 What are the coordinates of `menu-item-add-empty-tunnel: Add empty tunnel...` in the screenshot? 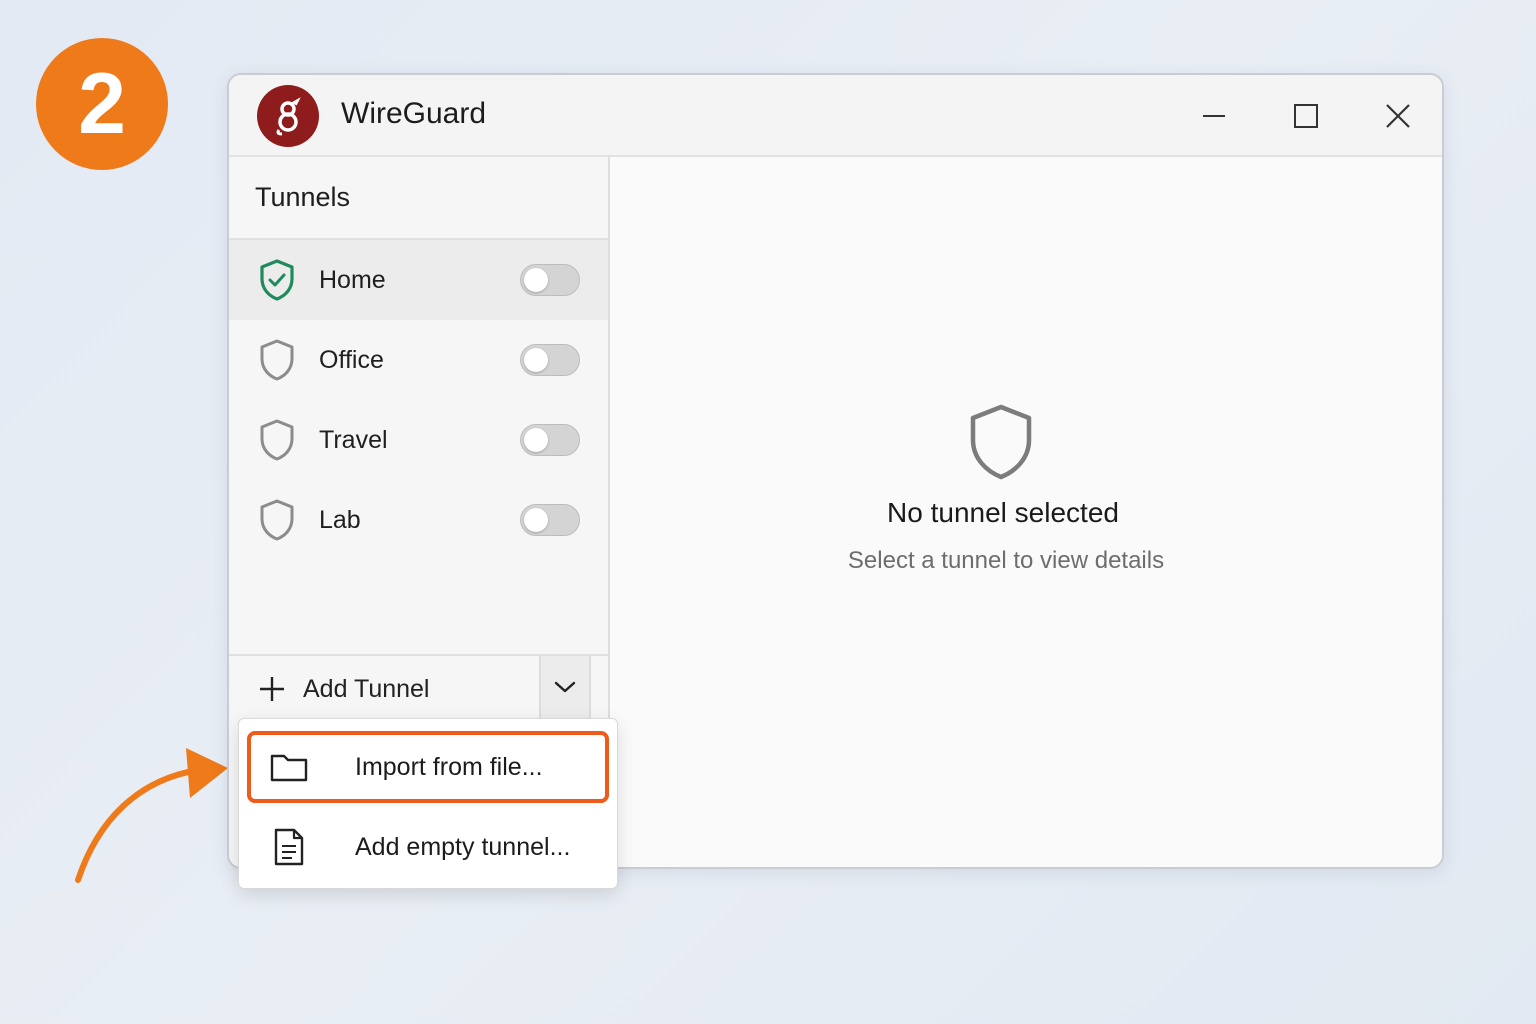 It's located at (428, 847).